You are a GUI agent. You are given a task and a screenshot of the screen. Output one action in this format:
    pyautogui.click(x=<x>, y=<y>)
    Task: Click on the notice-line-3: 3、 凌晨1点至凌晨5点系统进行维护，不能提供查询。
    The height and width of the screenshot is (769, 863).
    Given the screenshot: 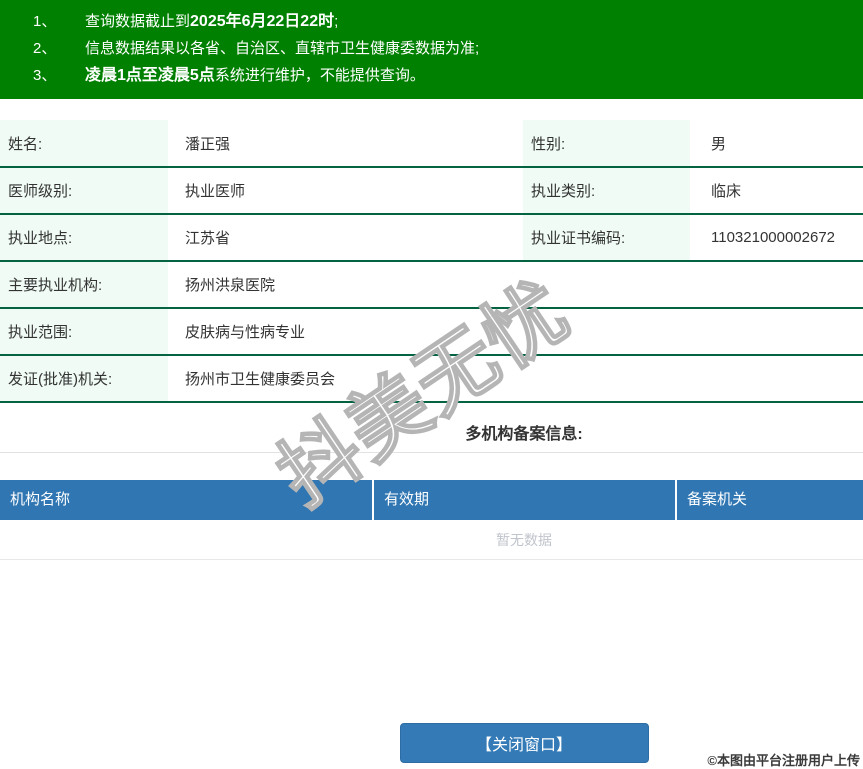 What is the action you would take?
    pyautogui.click(x=431, y=75)
    